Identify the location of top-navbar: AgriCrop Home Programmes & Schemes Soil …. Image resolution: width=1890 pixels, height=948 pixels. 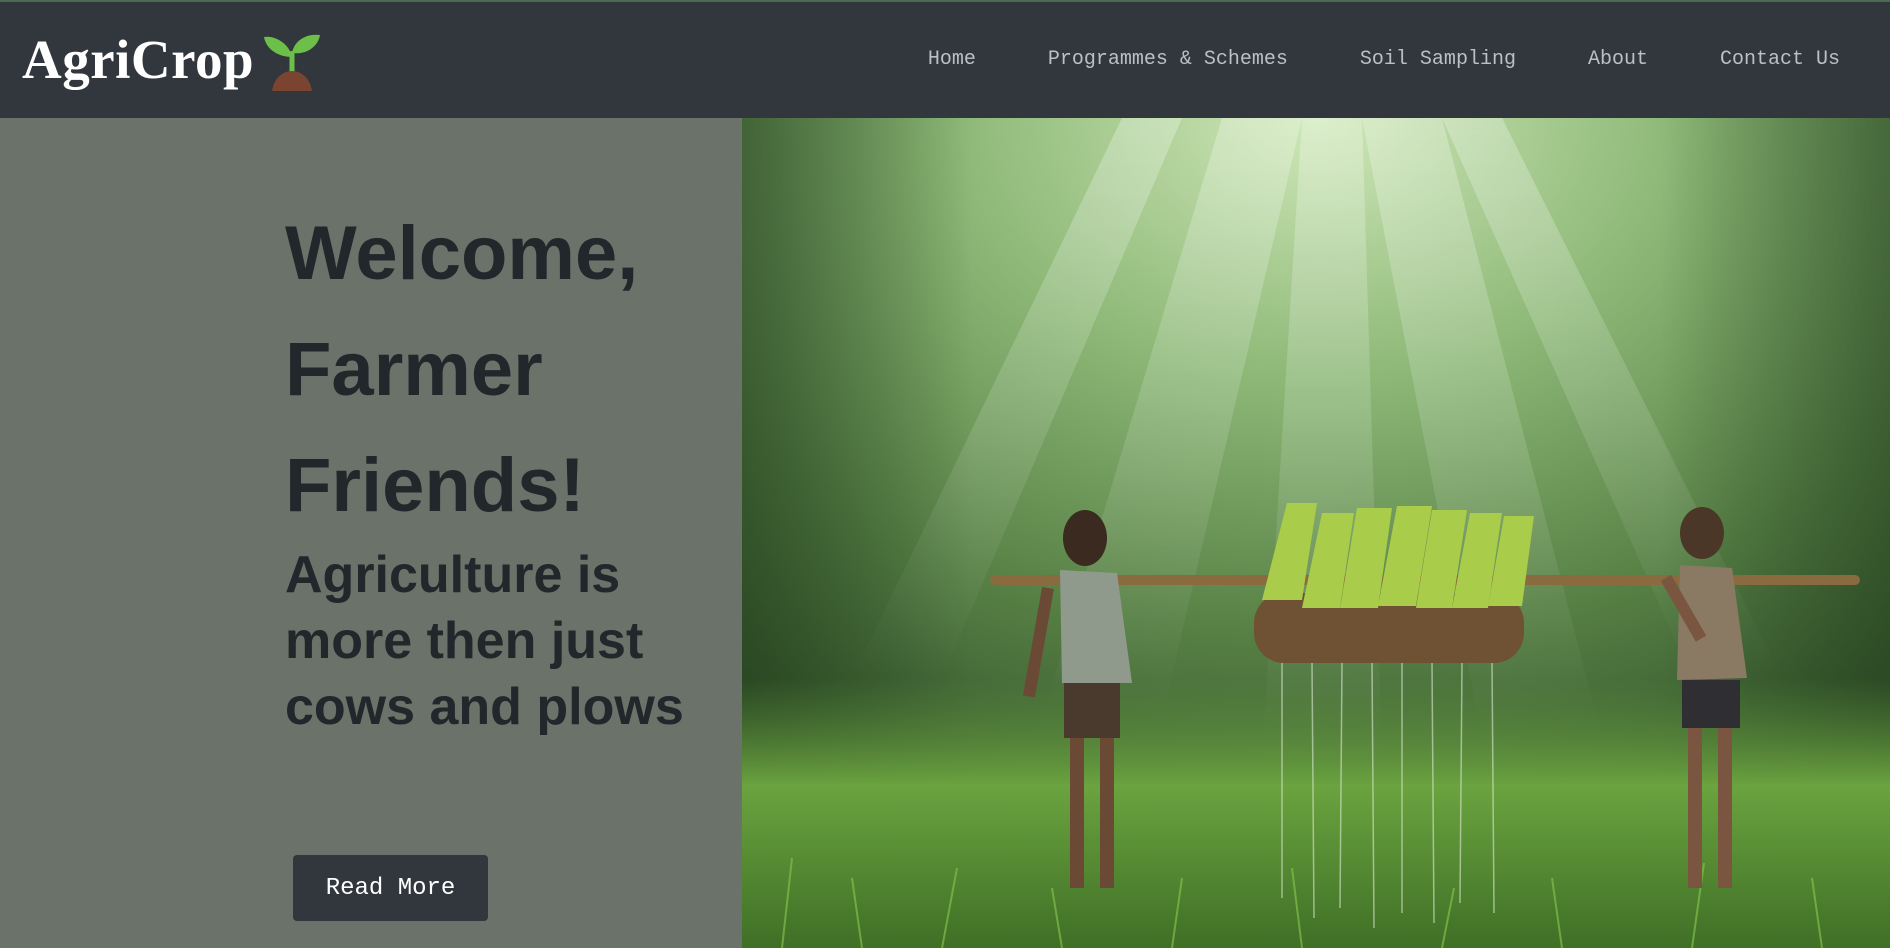
(945, 59).